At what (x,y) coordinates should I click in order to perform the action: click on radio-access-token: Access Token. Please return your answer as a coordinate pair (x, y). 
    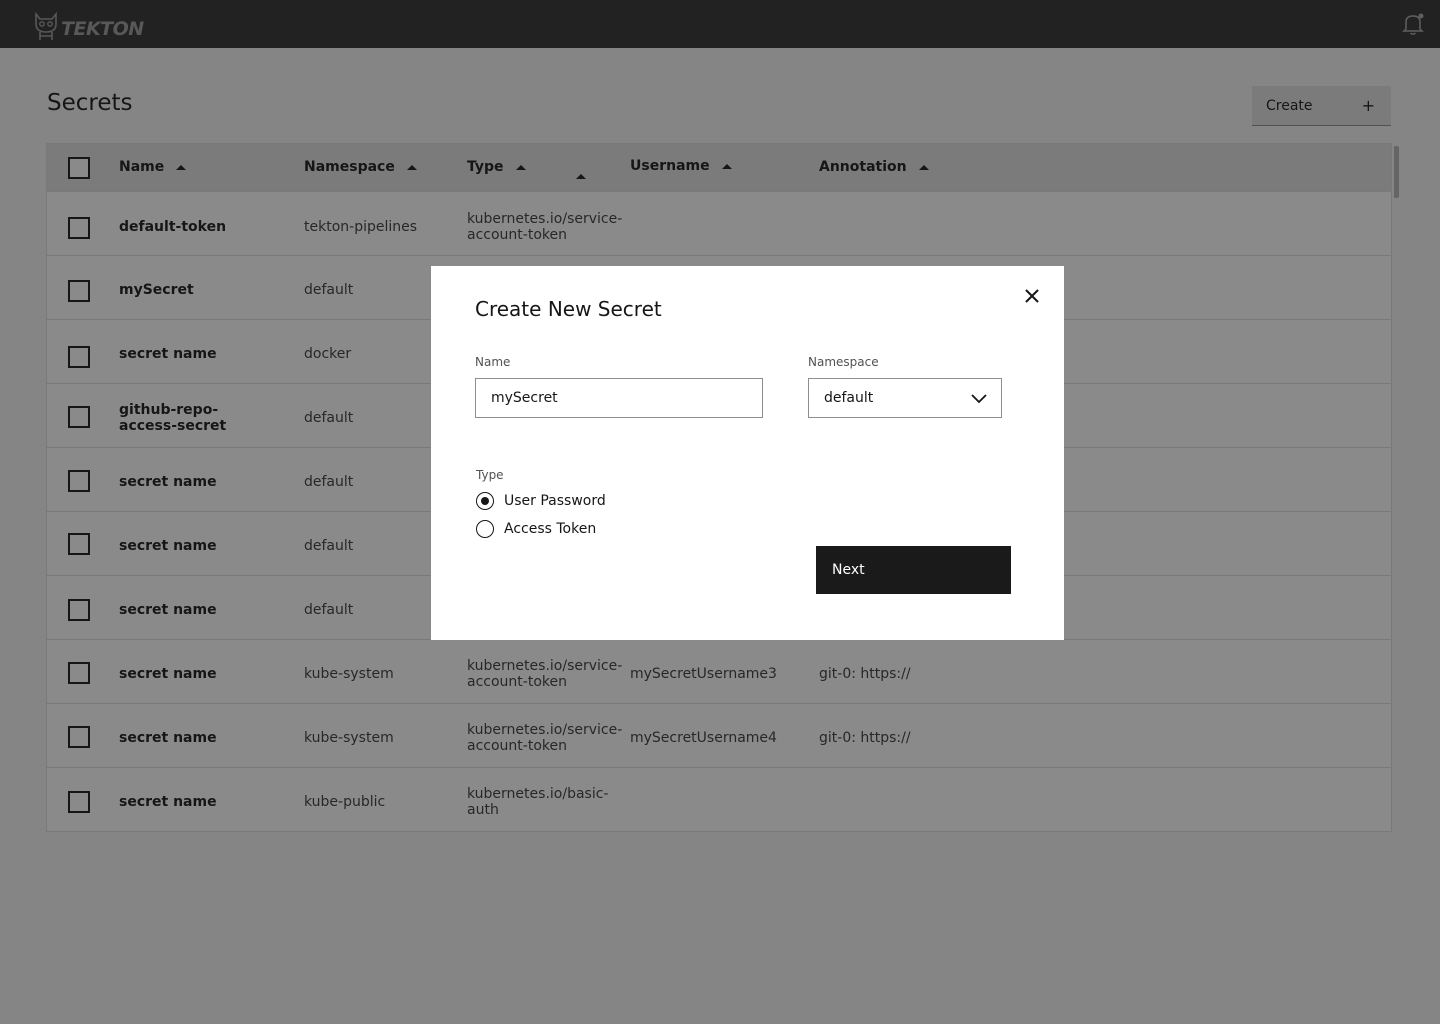
    Looking at the image, I should click on (536, 529).